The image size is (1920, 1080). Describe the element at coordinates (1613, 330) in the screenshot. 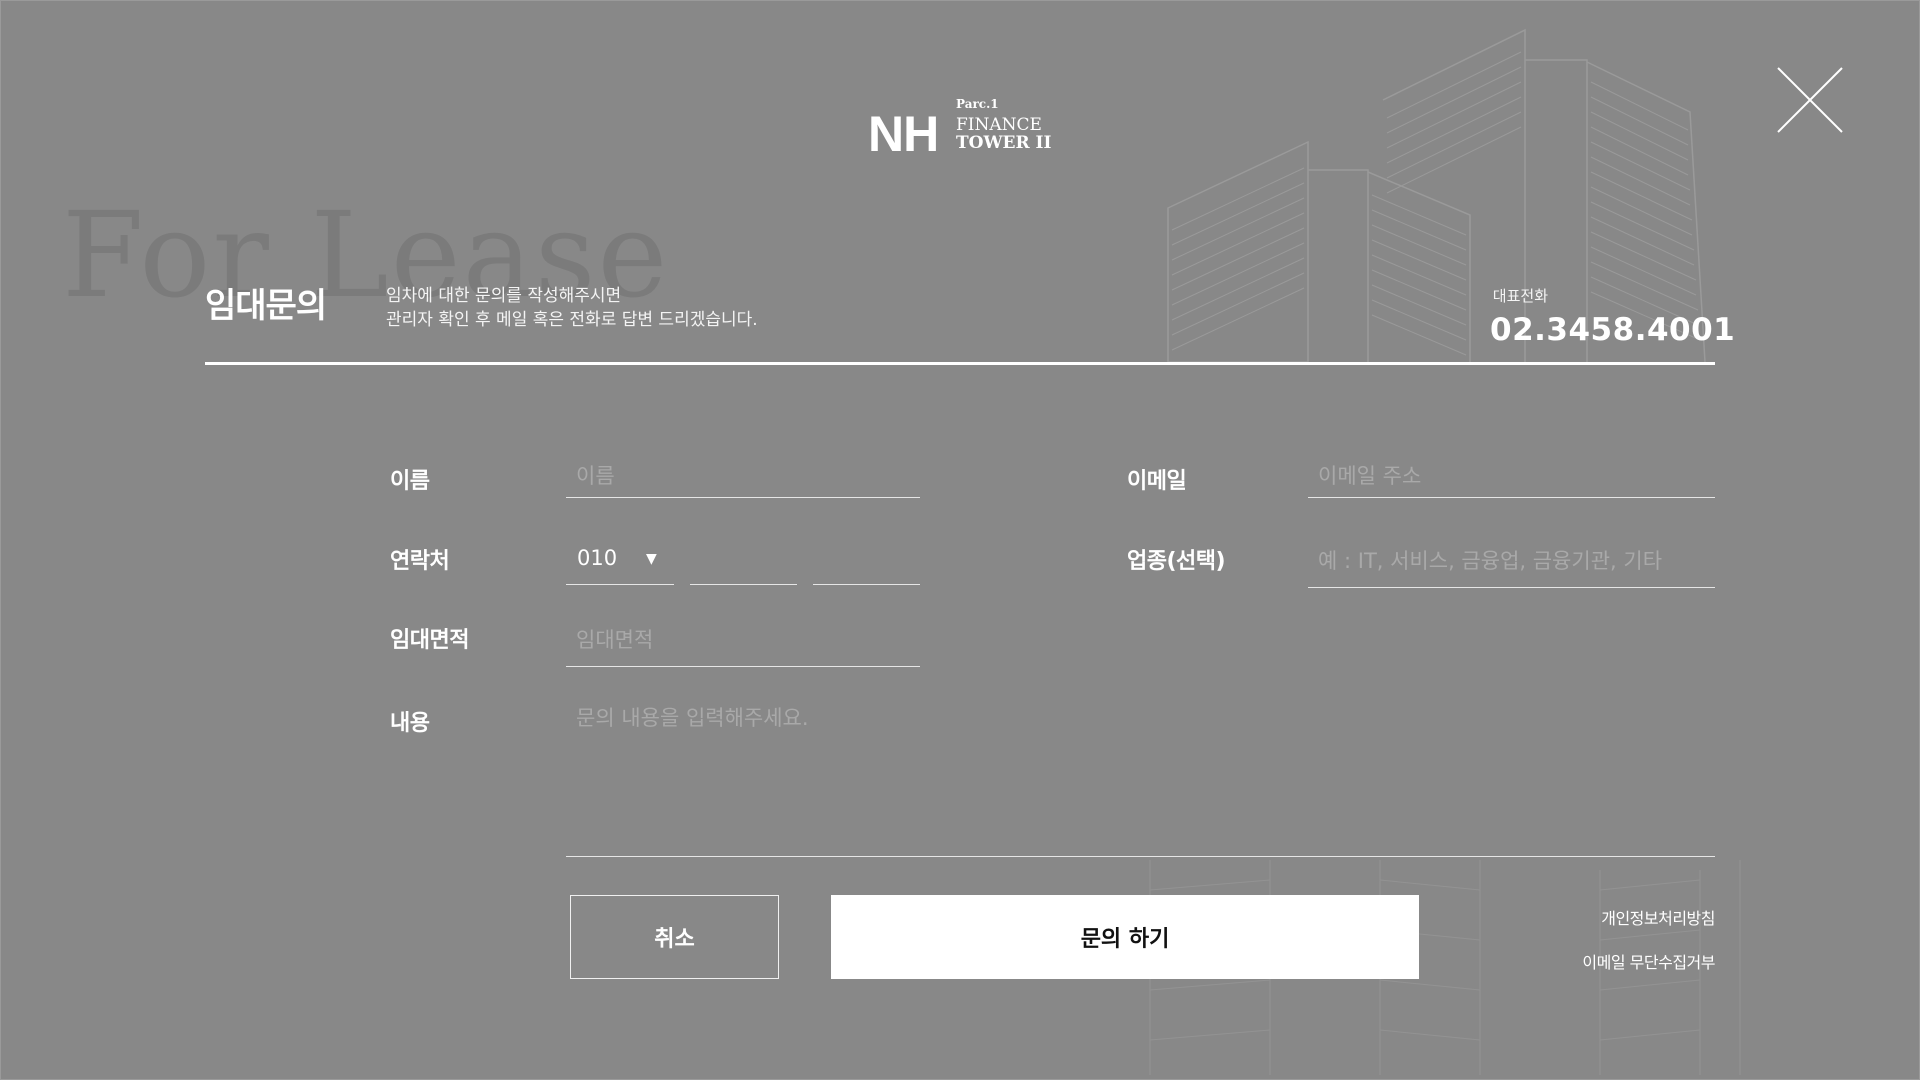

I see `phone-number: 02.3458.4001` at that location.